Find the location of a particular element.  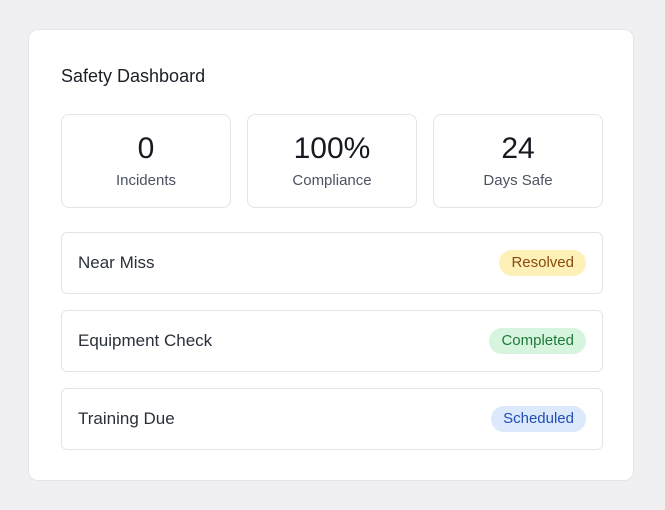

stat-label: Incidents is located at coordinates (146, 180).